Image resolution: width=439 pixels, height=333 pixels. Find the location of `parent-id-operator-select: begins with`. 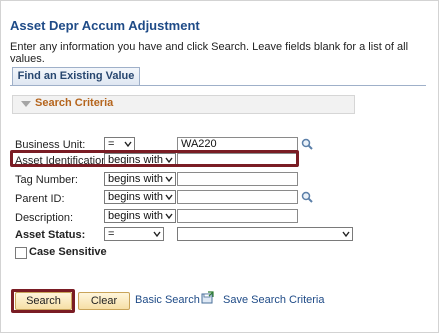

parent-id-operator-select: begins with is located at coordinates (140, 197).